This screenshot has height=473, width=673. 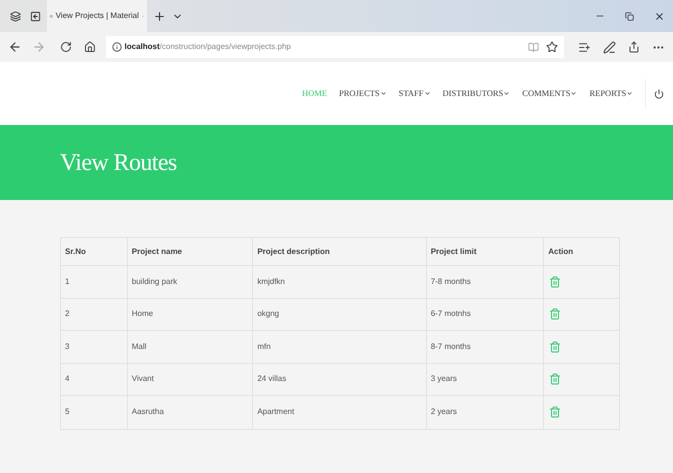 What do you see at coordinates (634, 47) in the screenshot?
I see `share-icon` at bounding box center [634, 47].